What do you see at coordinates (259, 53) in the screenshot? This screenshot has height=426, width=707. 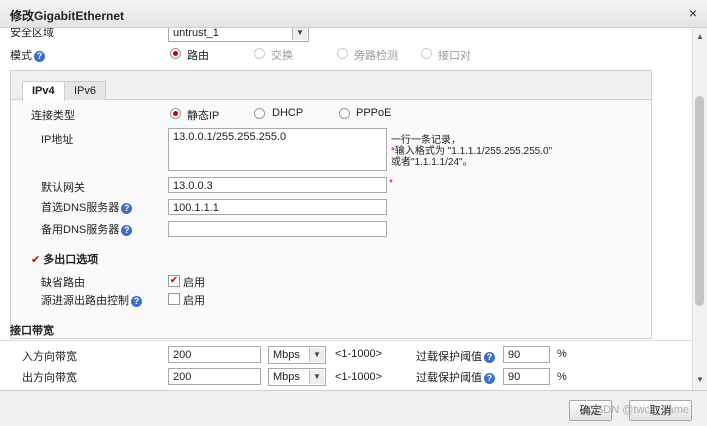 I see `mode-radio-switch` at bounding box center [259, 53].